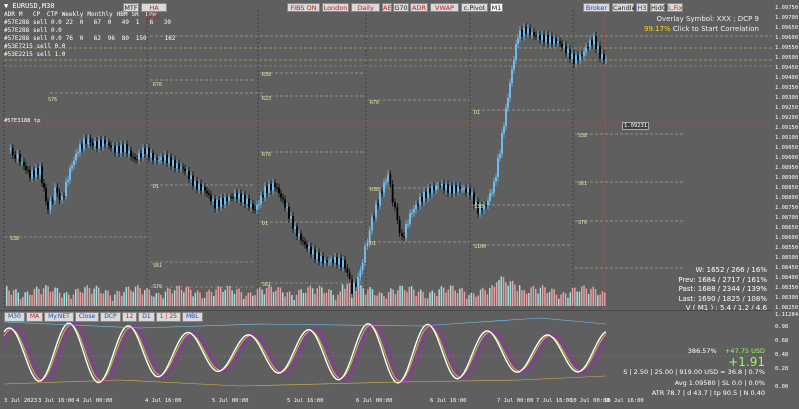 This screenshot has width=799, height=409. Describe the element at coordinates (722, 279) in the screenshot. I see `range-prev: Prev: 1684 / 2717 / 161%` at that location.